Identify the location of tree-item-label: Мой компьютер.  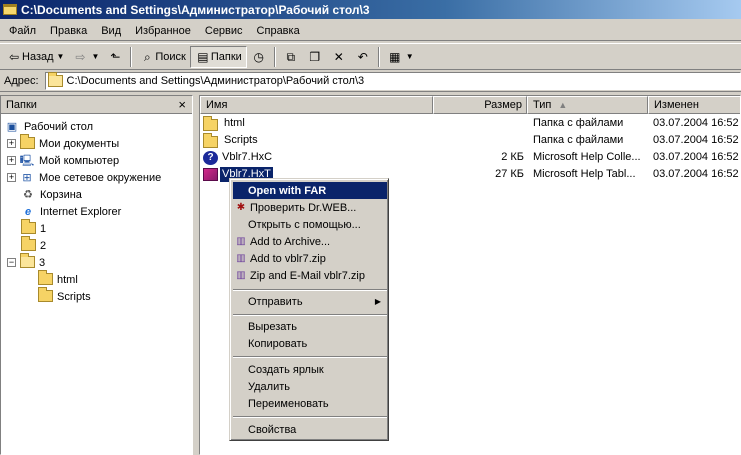
(79, 160).